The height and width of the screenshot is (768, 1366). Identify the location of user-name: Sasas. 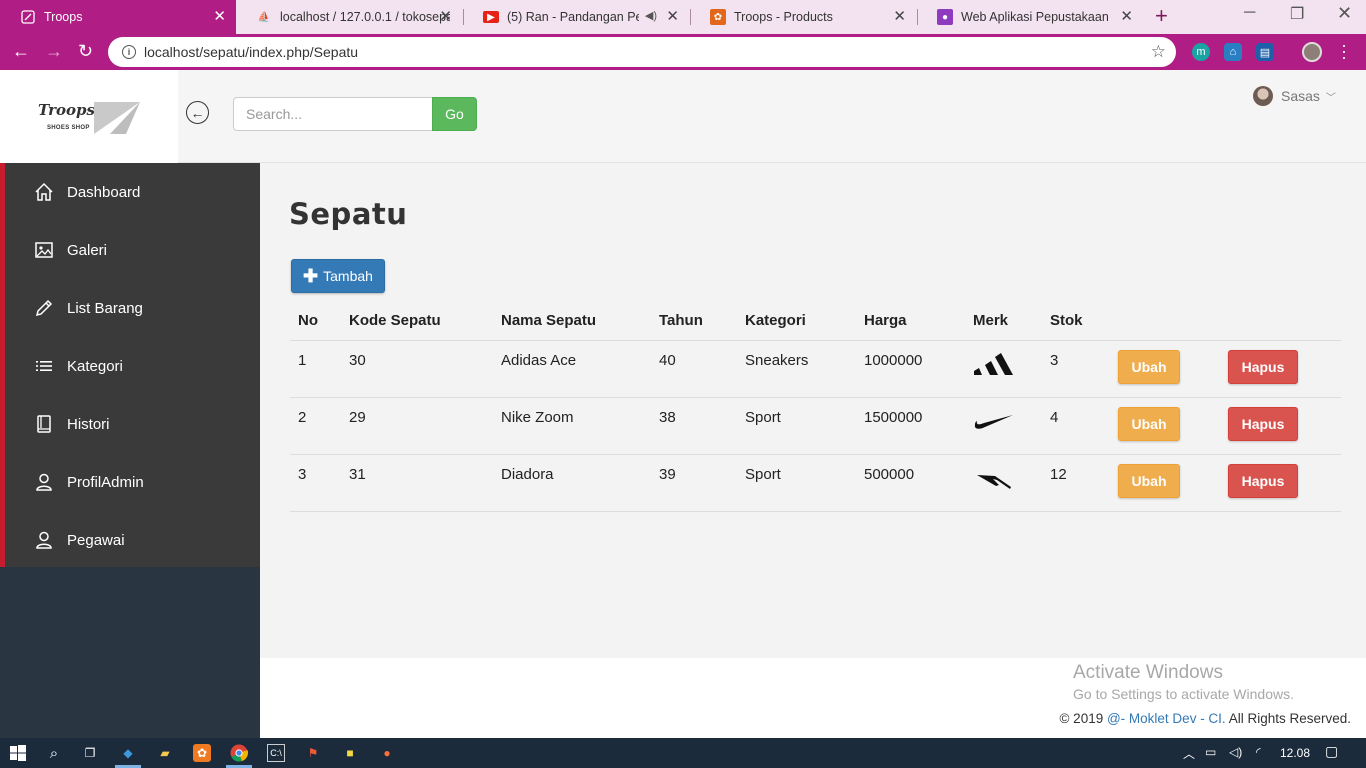
(1300, 96).